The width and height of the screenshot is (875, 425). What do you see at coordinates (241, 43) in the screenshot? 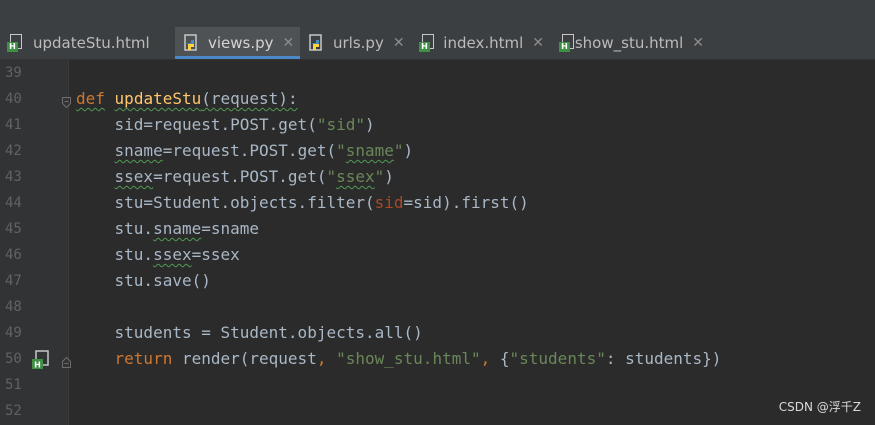
I see `tab-label: views.py` at bounding box center [241, 43].